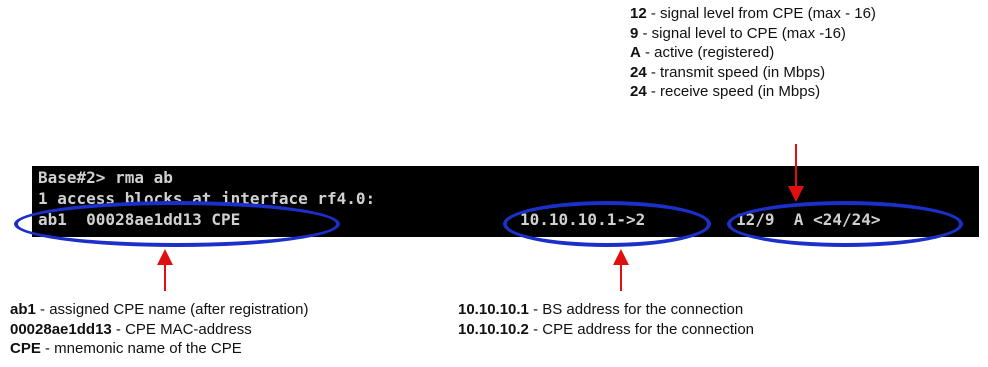 This screenshot has height=367, width=988. I want to click on highlight-ellipse-name-mac, so click(177, 224).